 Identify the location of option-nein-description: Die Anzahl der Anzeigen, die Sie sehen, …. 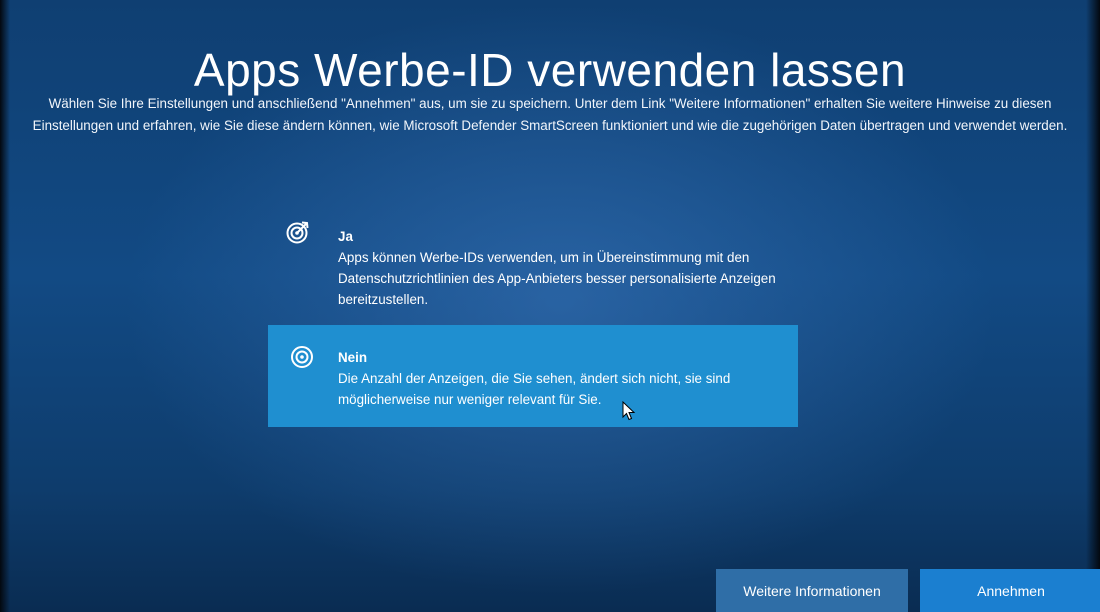
(534, 389).